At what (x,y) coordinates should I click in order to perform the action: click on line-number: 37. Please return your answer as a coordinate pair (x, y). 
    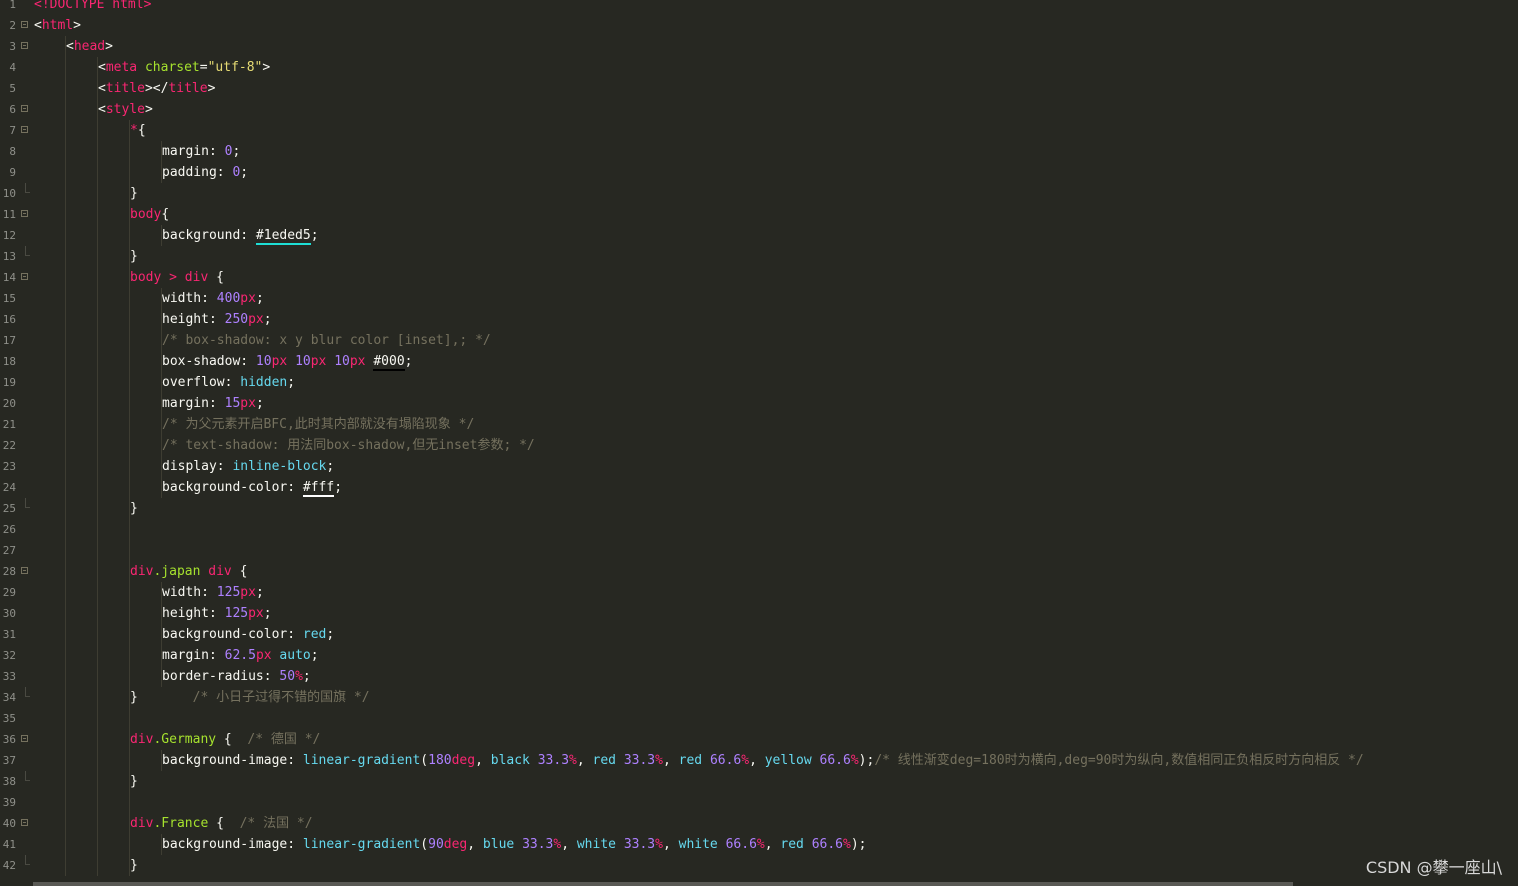
    Looking at the image, I should click on (9, 760).